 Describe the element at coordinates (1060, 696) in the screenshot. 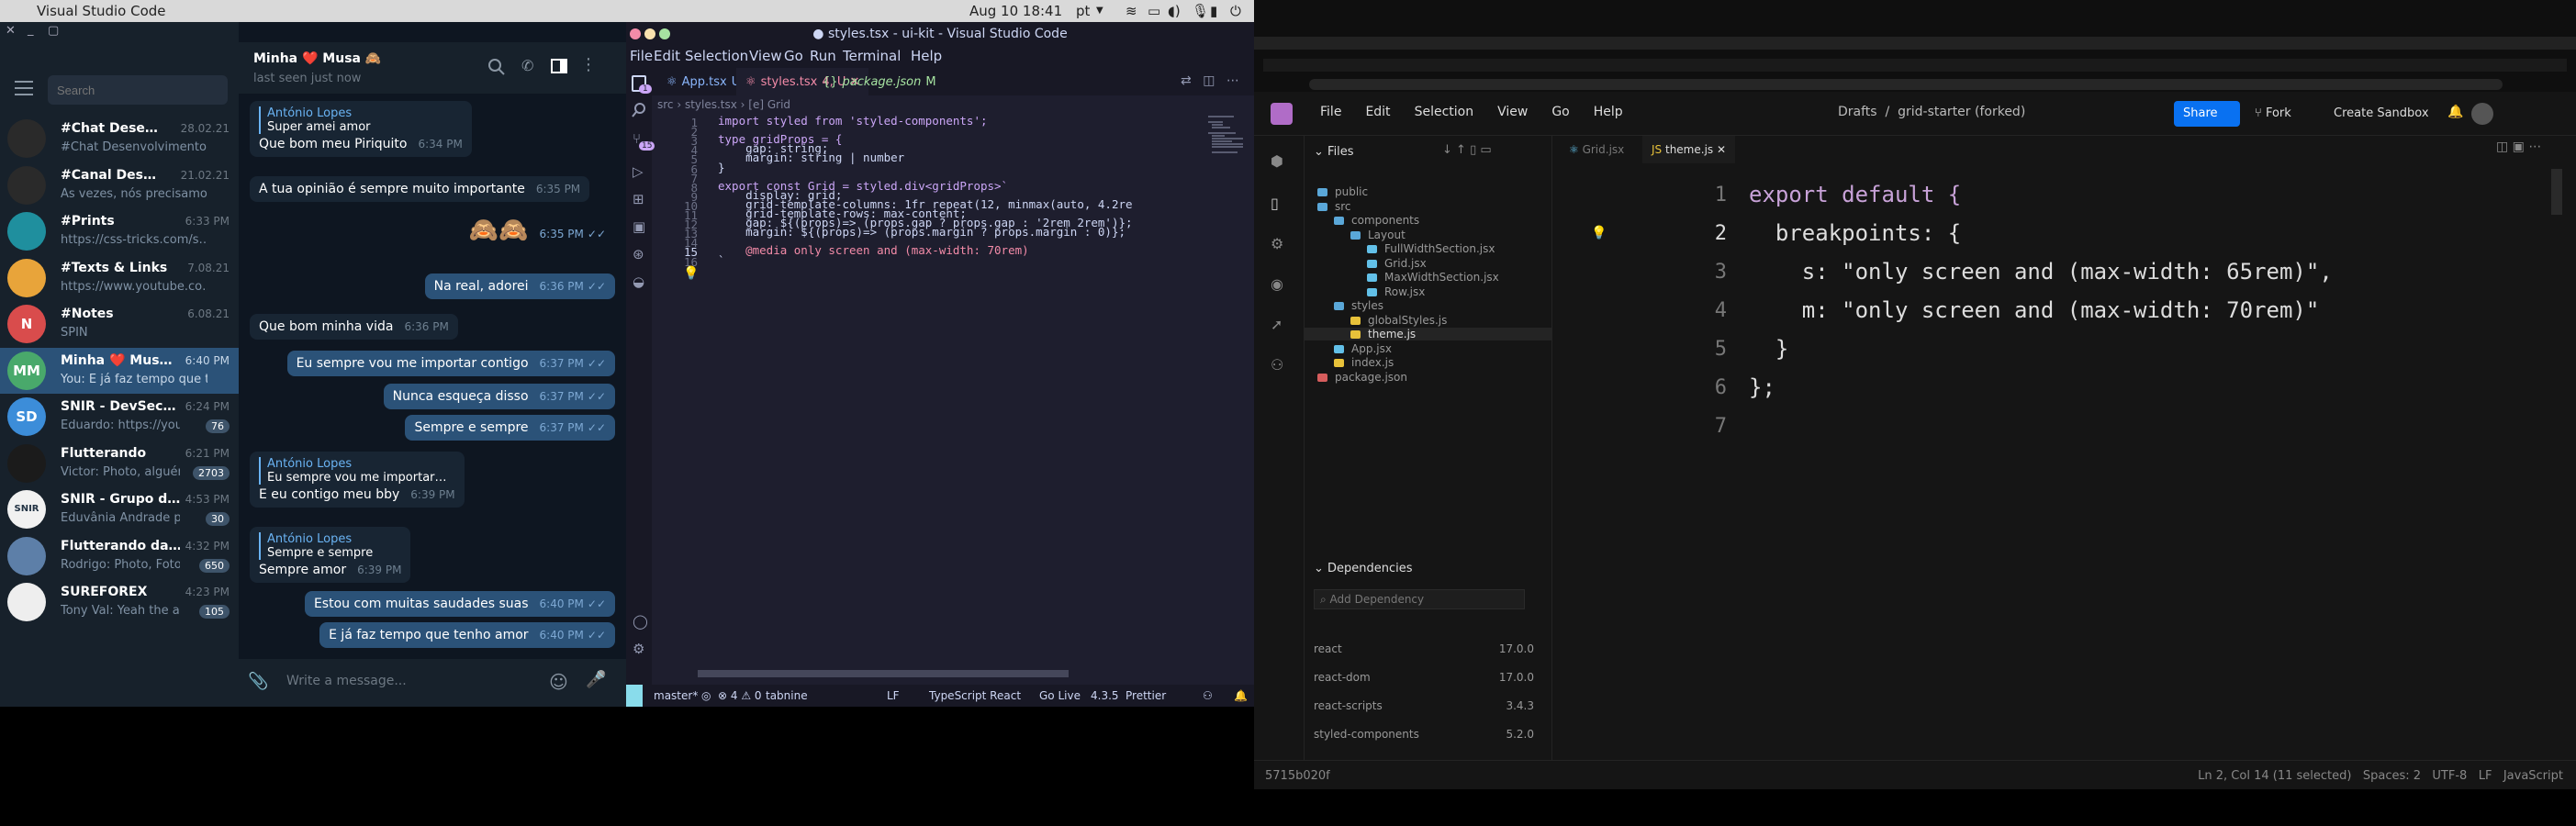

I see `go-live-button: Go Live` at that location.